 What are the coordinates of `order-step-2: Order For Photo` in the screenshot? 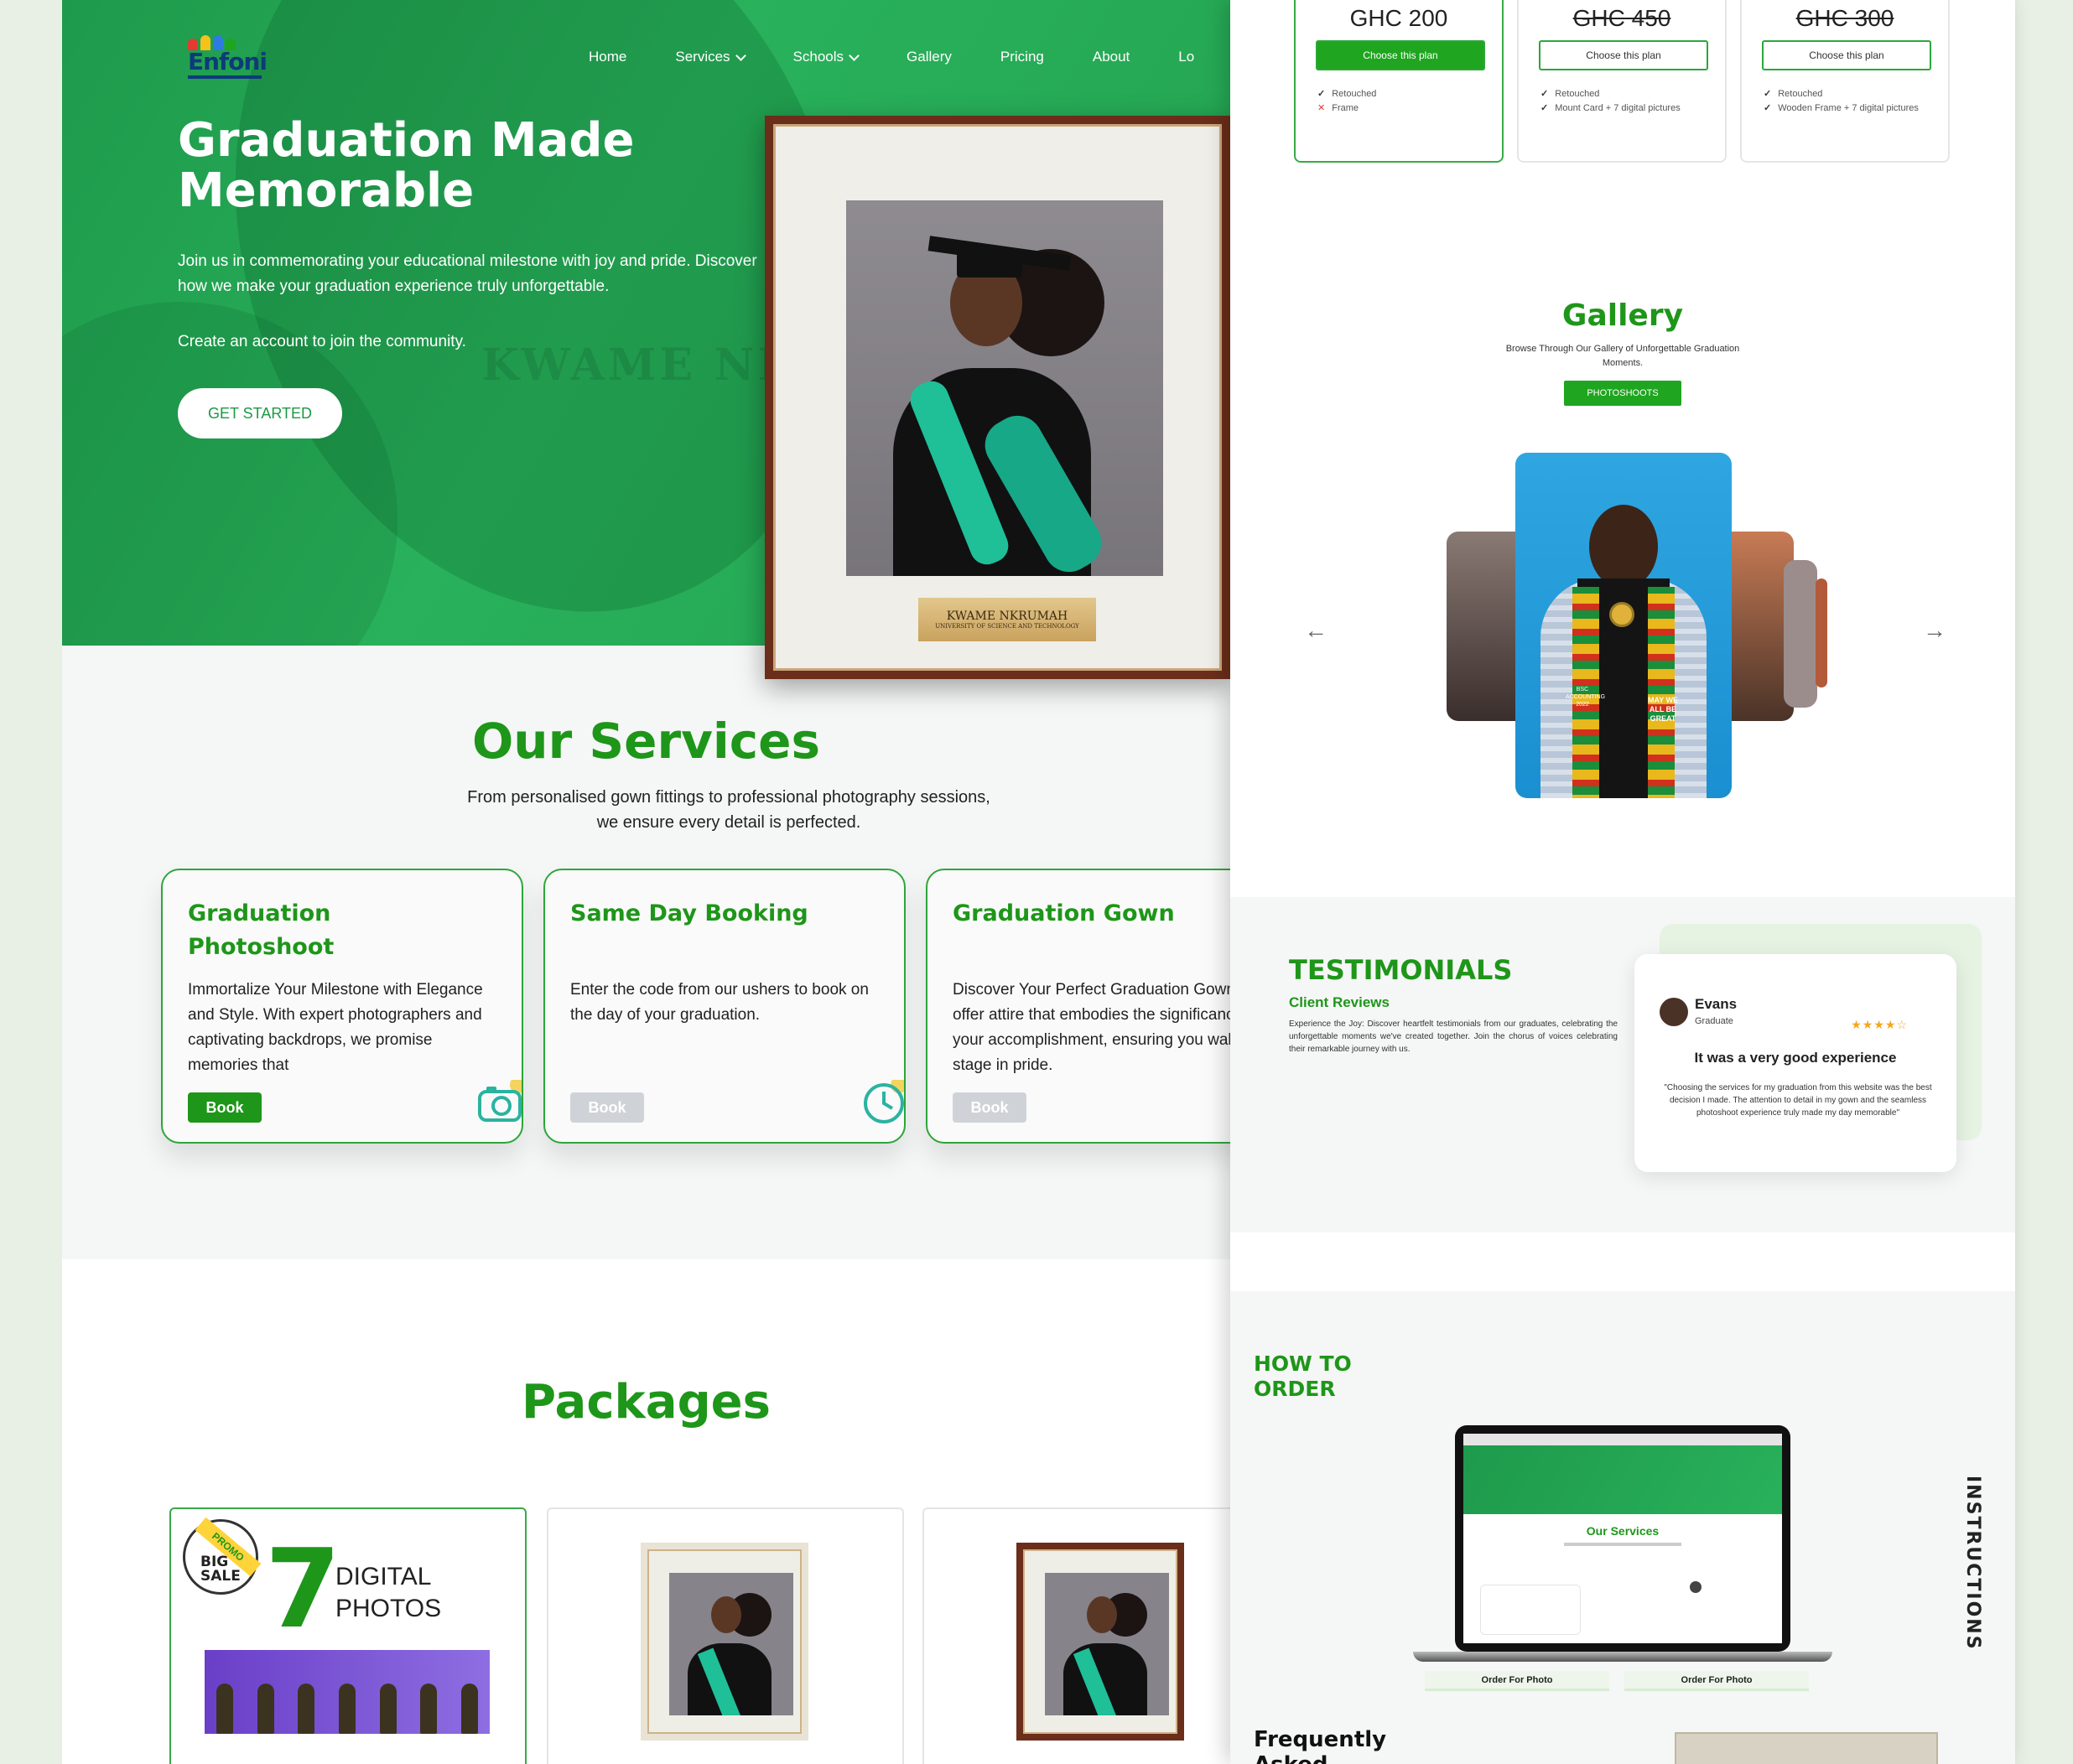 It's located at (1716, 1681).